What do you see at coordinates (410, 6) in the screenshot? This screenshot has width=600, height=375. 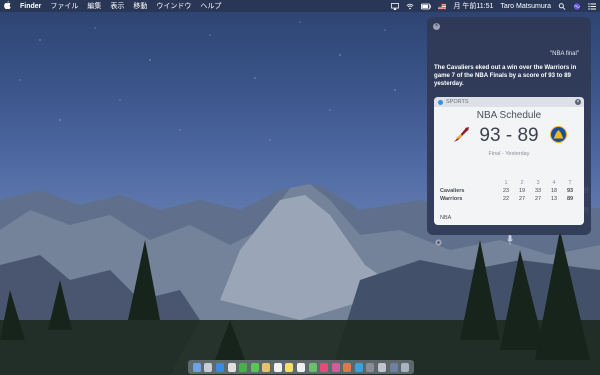 I see `wifi-icon` at bounding box center [410, 6].